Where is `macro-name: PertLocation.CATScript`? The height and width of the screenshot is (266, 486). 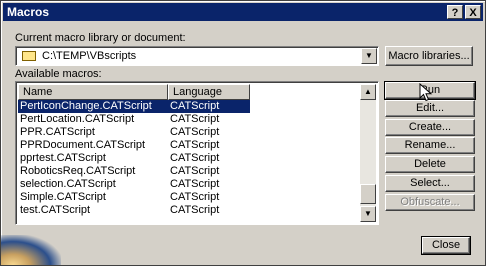 macro-name: PertLocation.CATScript is located at coordinates (77, 119).